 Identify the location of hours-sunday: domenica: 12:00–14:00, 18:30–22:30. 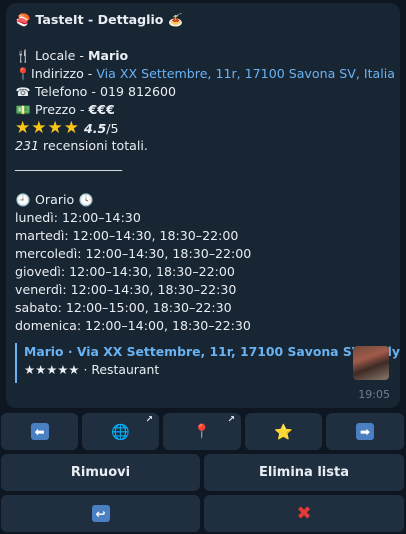
(133, 325).